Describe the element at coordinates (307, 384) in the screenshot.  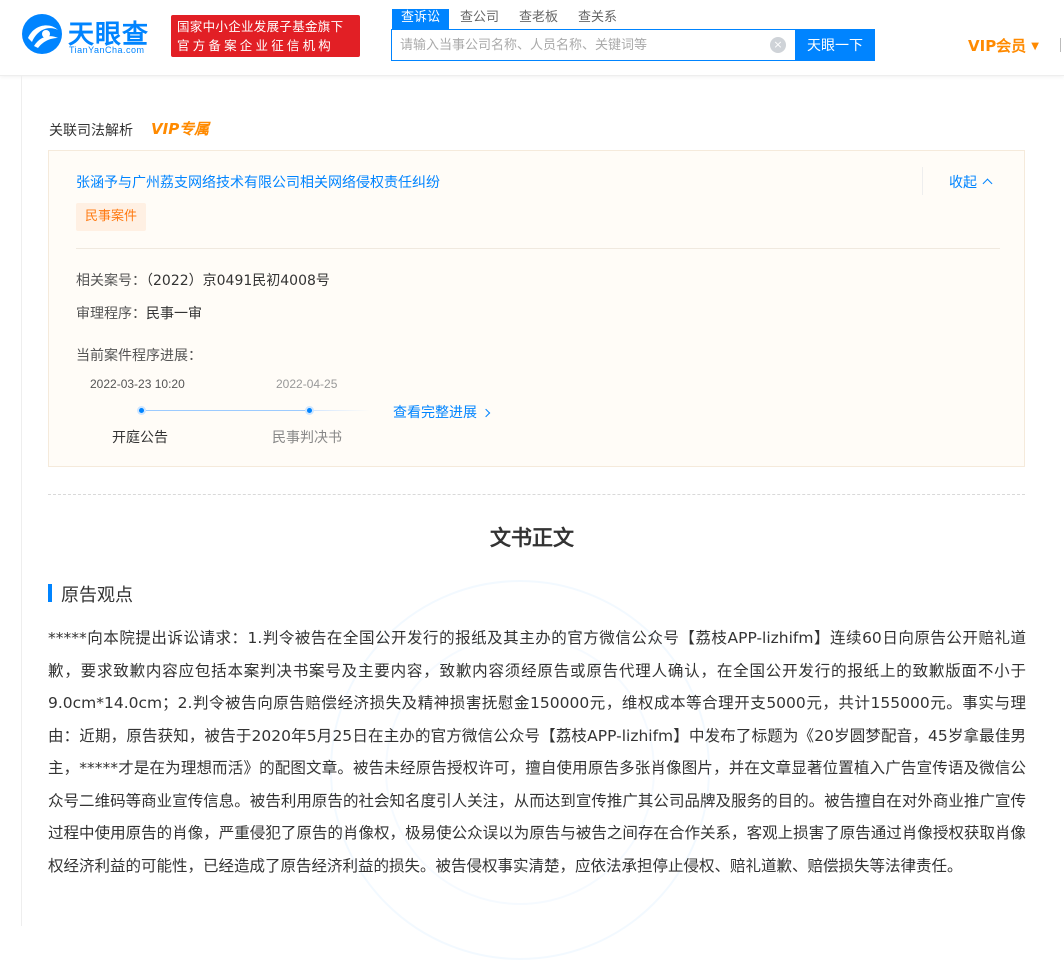
I see `timeline-date: 2022-04-25` at that location.